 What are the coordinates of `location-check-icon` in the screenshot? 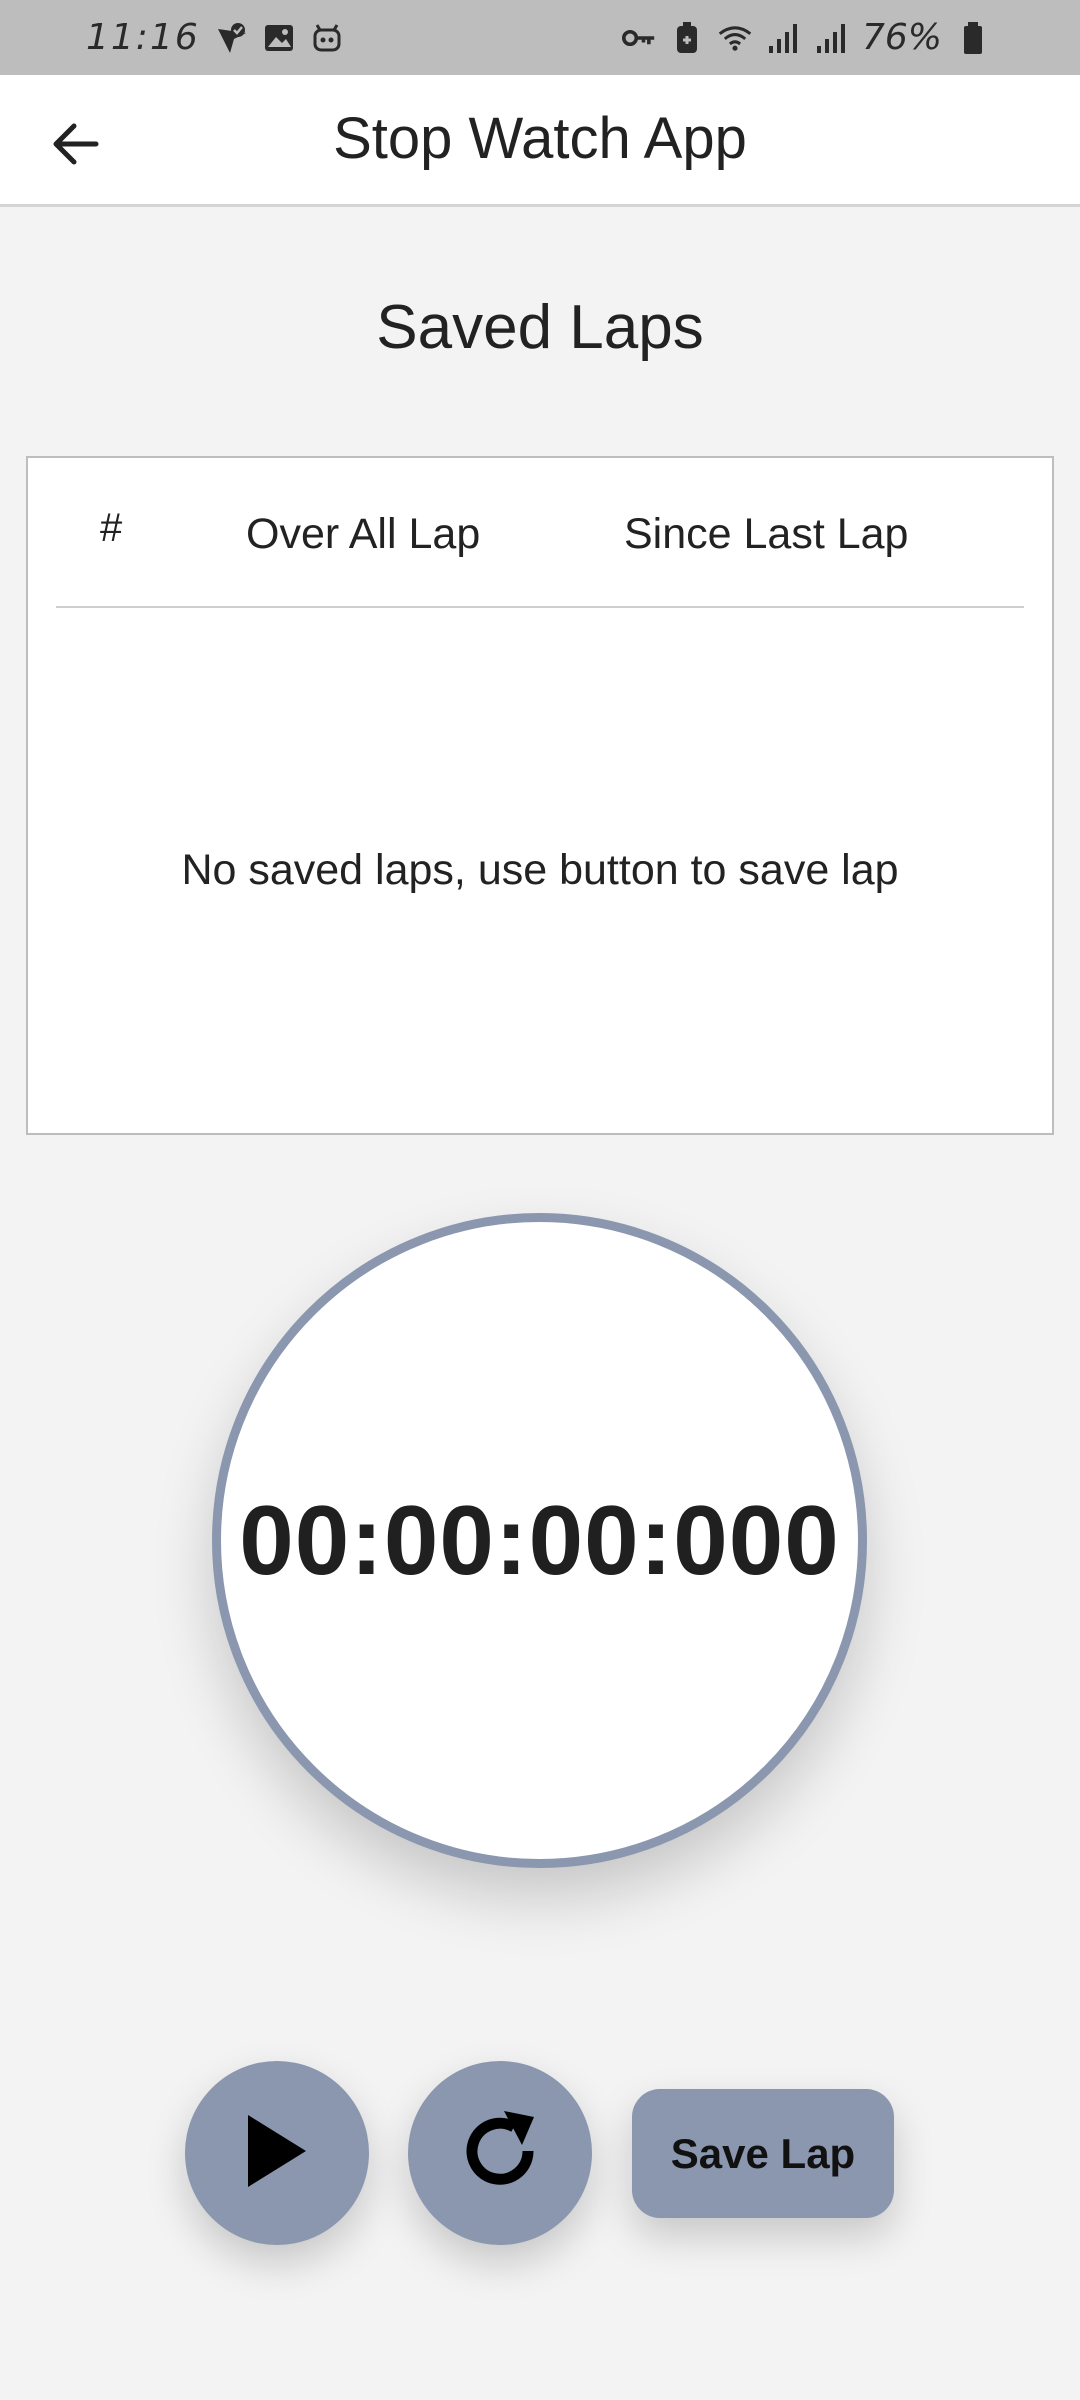 It's located at (231, 38).